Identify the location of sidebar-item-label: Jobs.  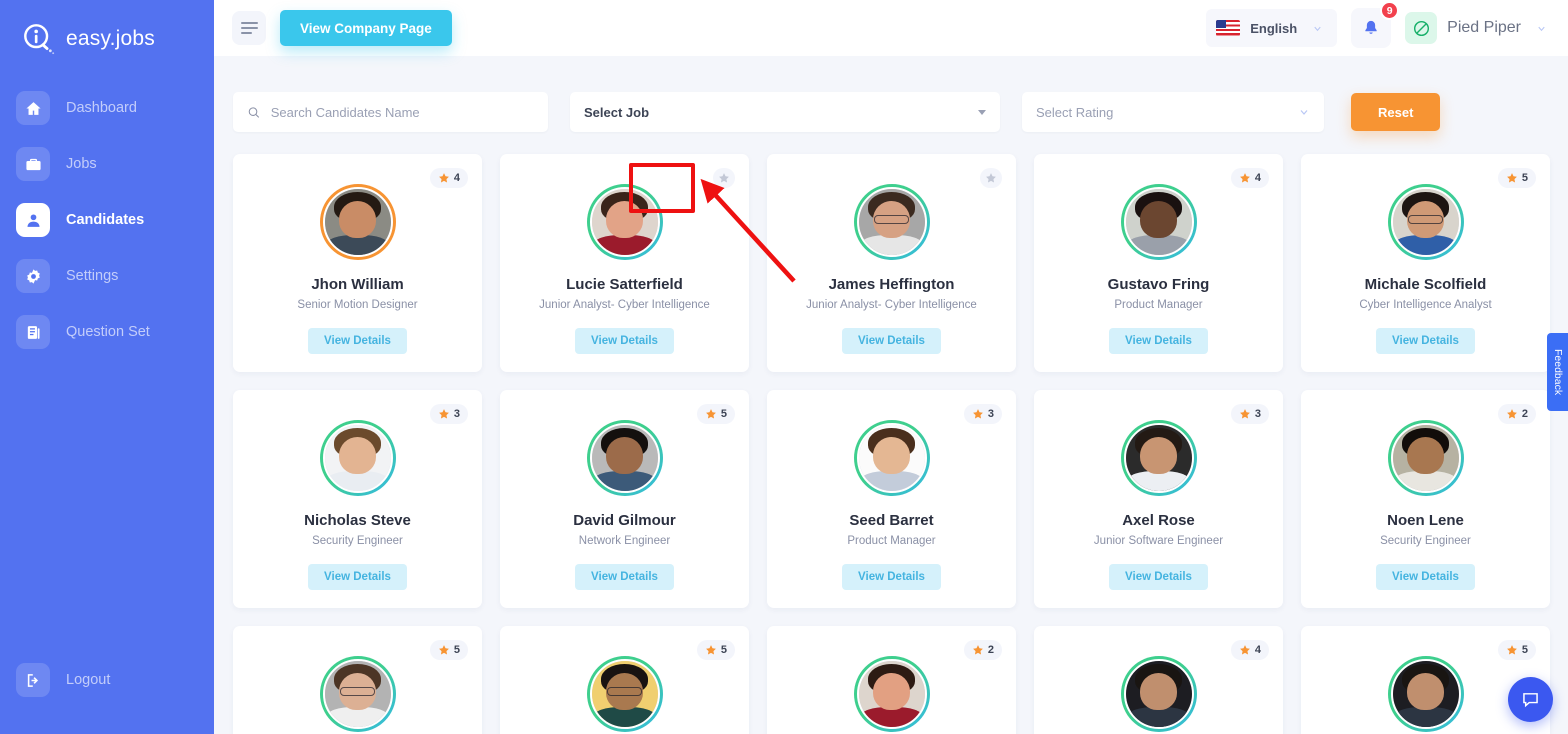
(81, 164).